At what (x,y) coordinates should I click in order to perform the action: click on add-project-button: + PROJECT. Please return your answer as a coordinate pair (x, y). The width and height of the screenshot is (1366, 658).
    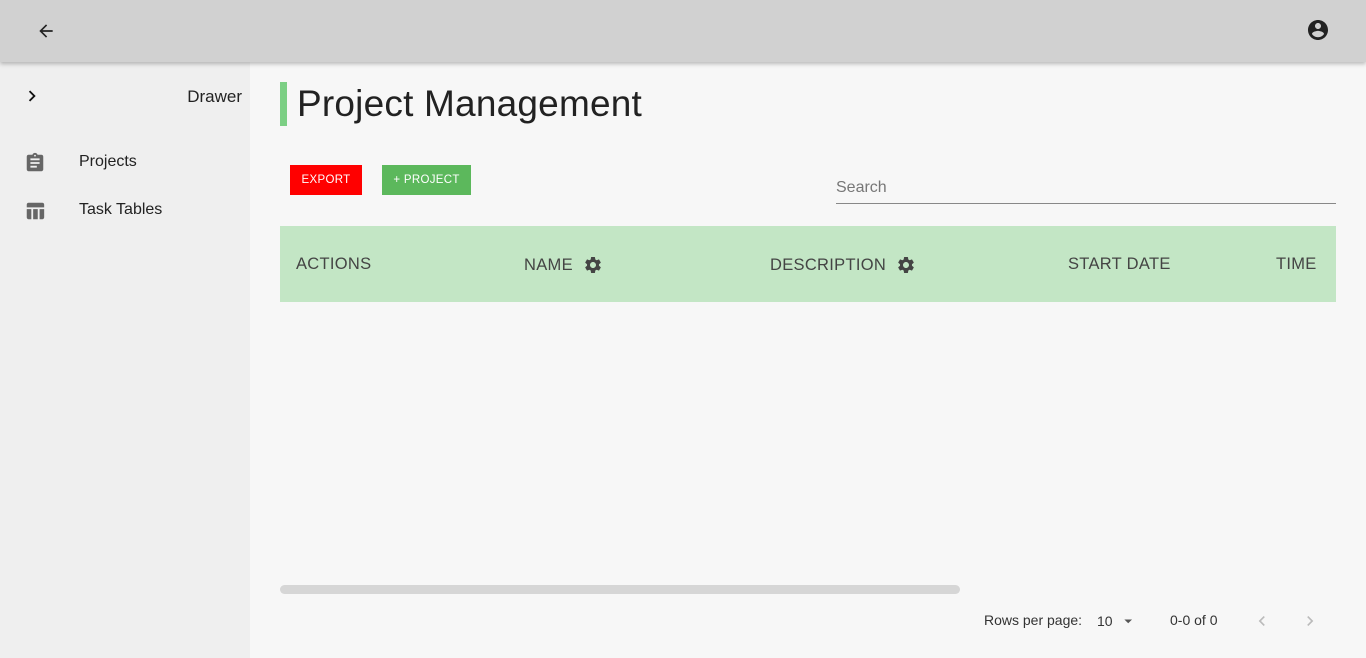
    Looking at the image, I should click on (426, 180).